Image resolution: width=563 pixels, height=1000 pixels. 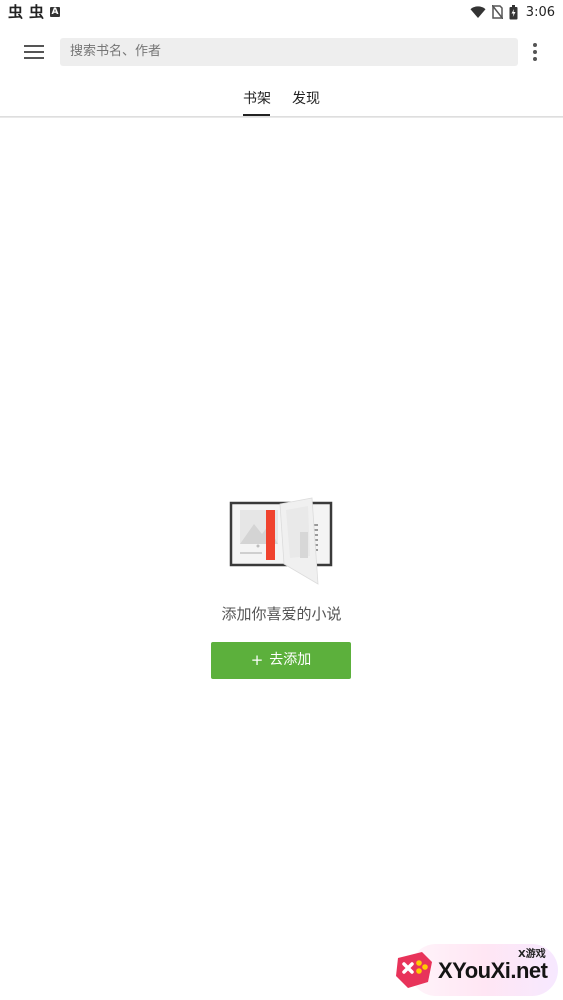 I want to click on notification-a-icon: A, so click(x=55, y=12).